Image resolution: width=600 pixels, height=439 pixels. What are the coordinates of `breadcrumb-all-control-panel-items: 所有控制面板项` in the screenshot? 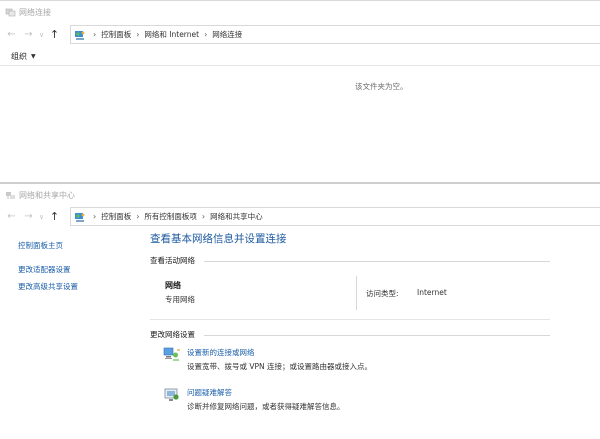 It's located at (170, 216).